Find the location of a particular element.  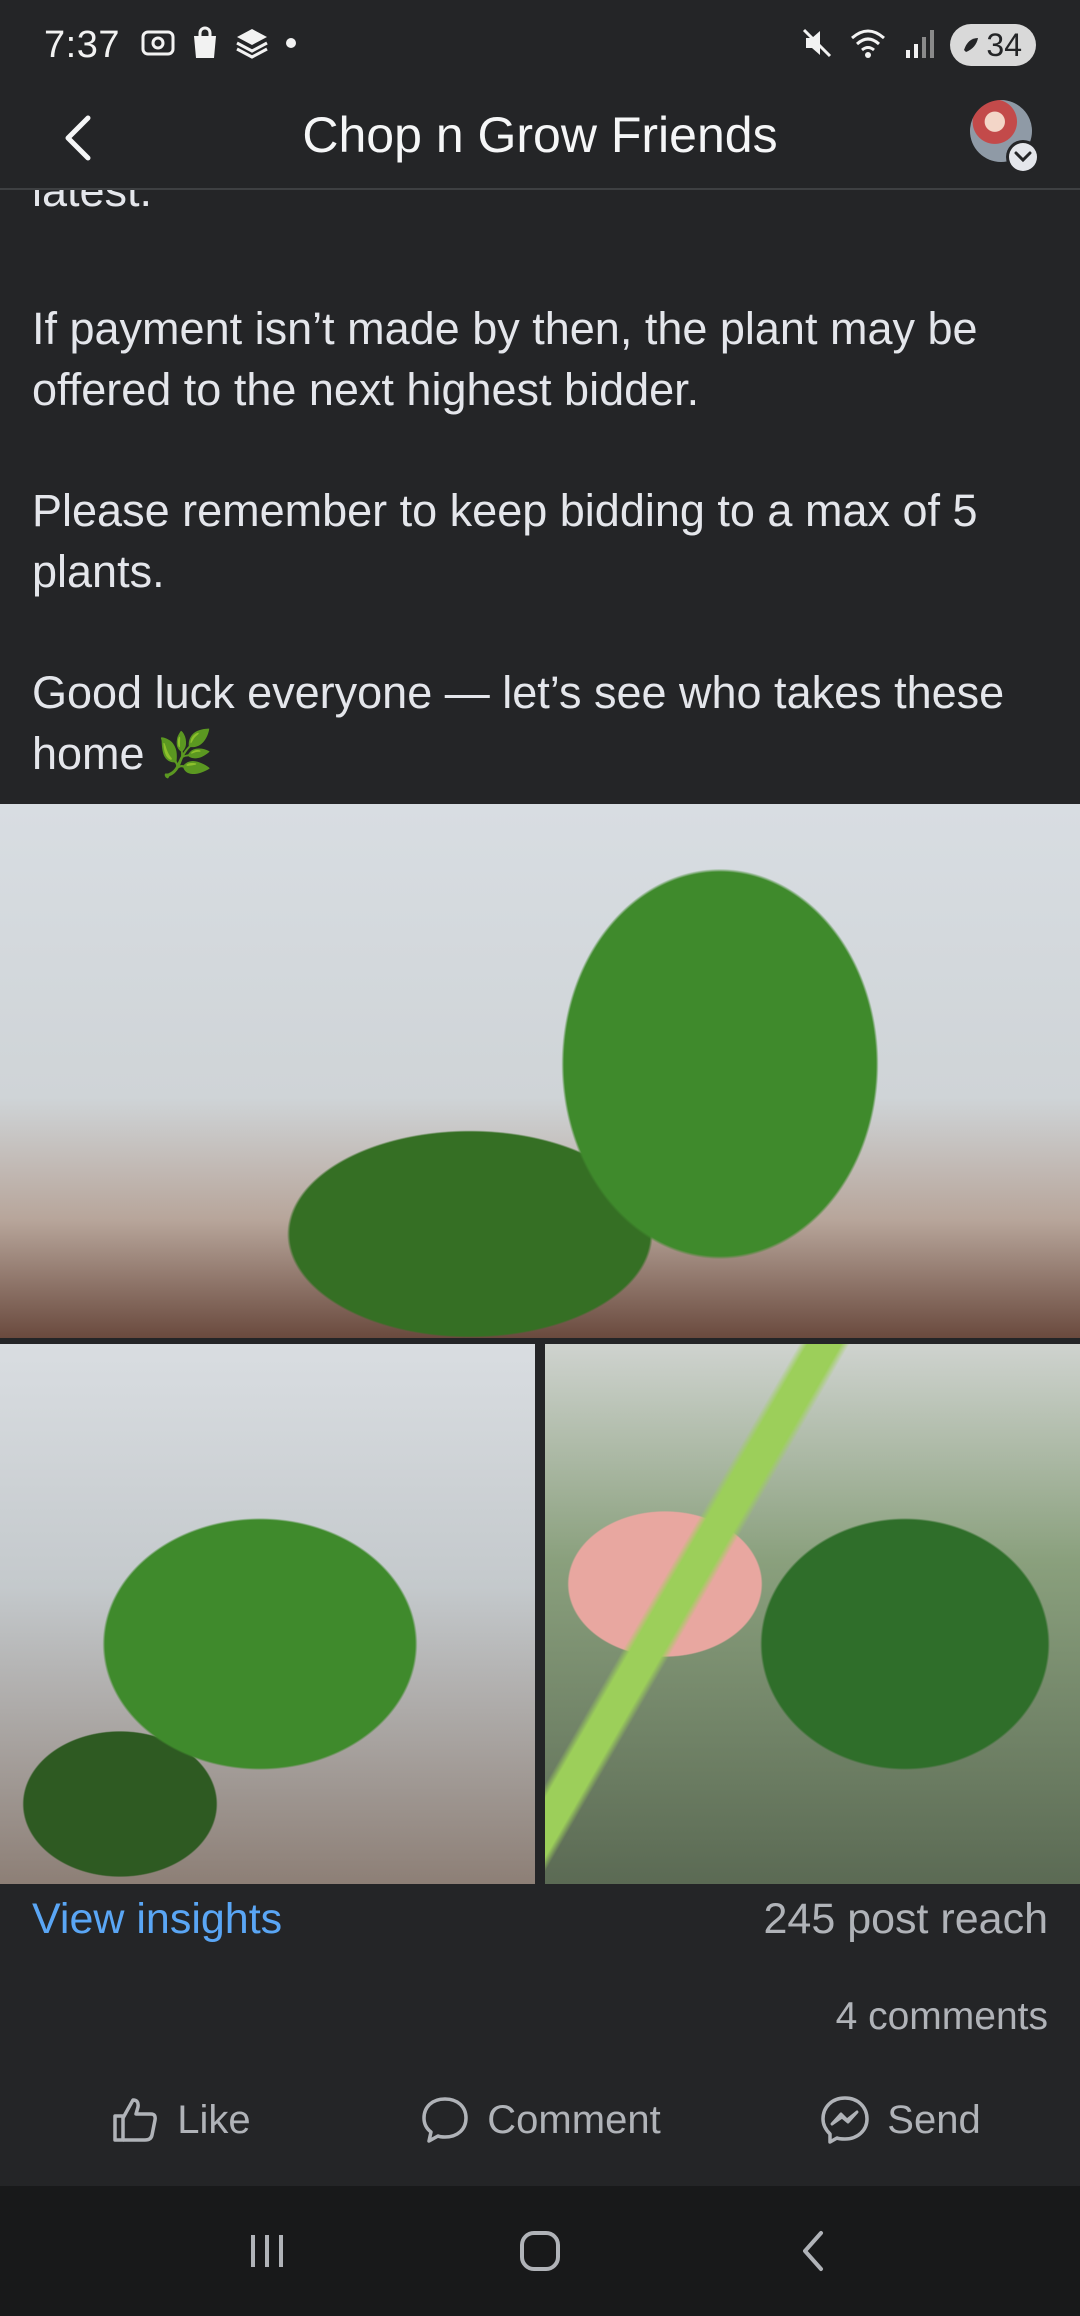

monstera-leaf-closeup-photo is located at coordinates (267, 1614).